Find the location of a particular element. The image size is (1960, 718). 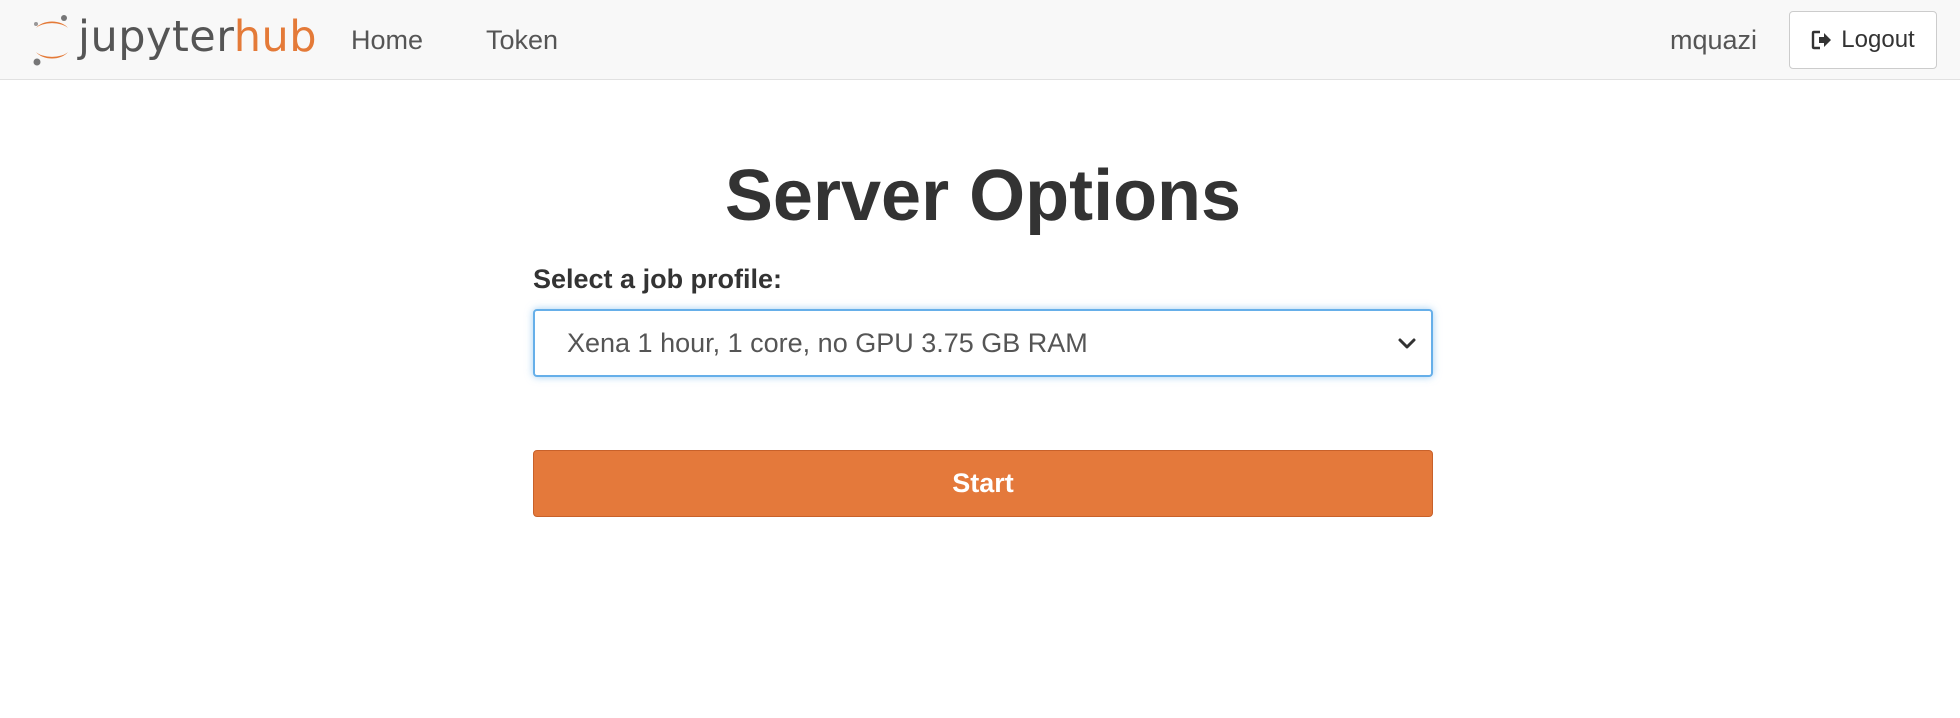

nav-home-link: Home is located at coordinates (387, 40).